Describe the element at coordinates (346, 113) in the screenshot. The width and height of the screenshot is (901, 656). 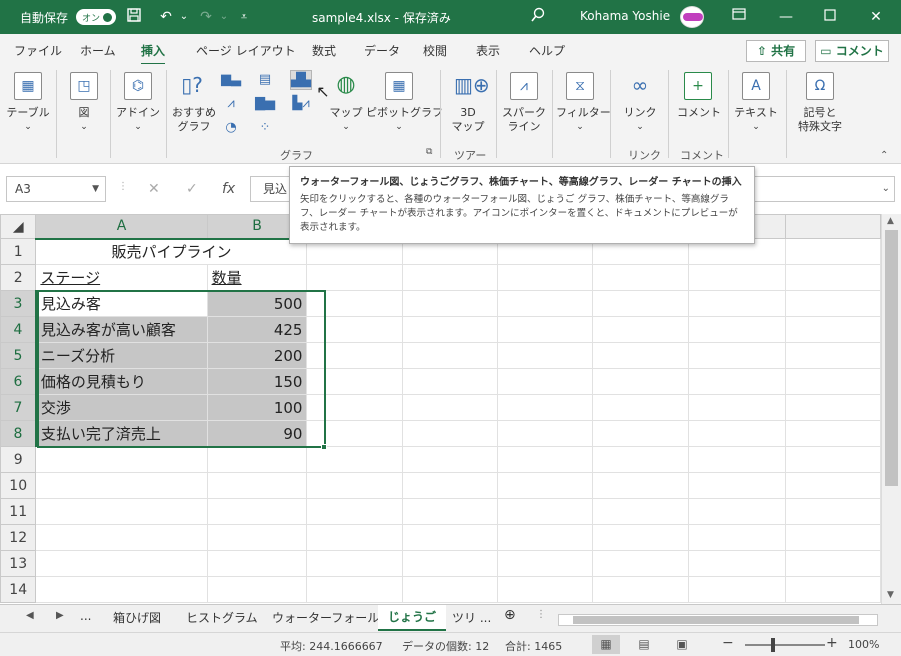
I see `map-label: マップ` at that location.